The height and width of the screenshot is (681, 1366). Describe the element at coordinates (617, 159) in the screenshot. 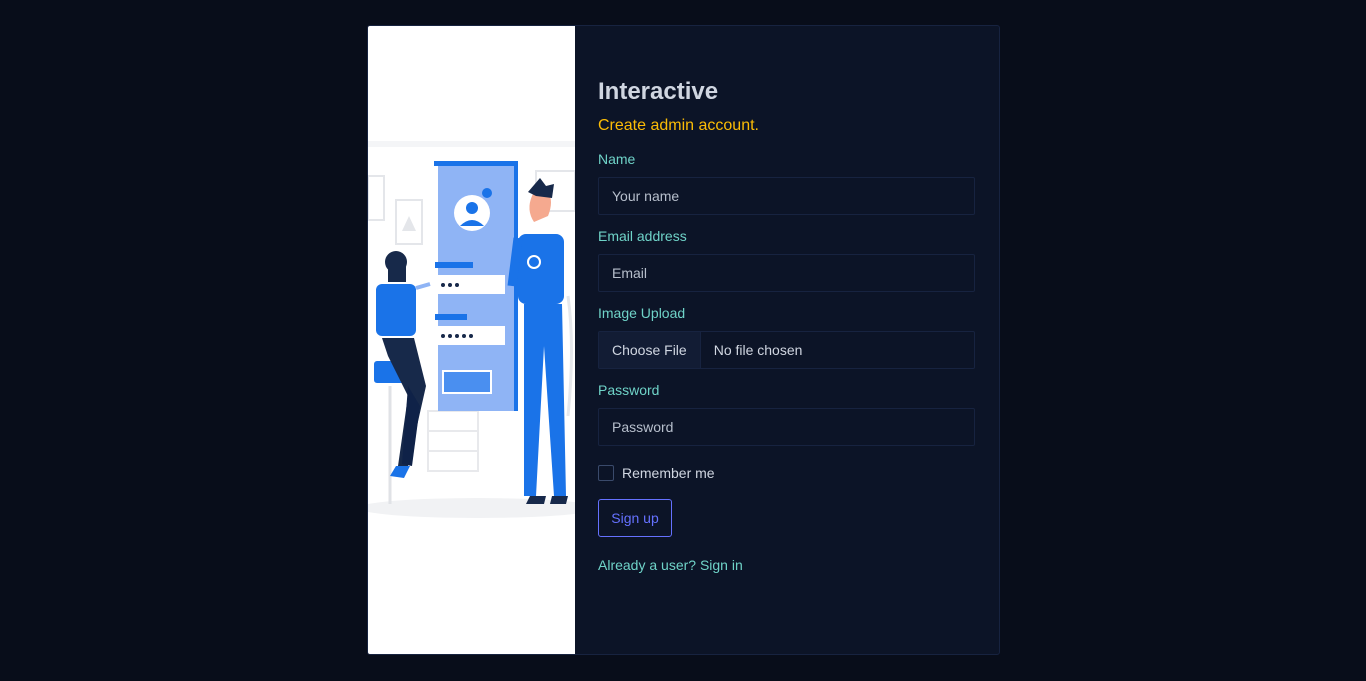

I see `name-label: Name` at that location.